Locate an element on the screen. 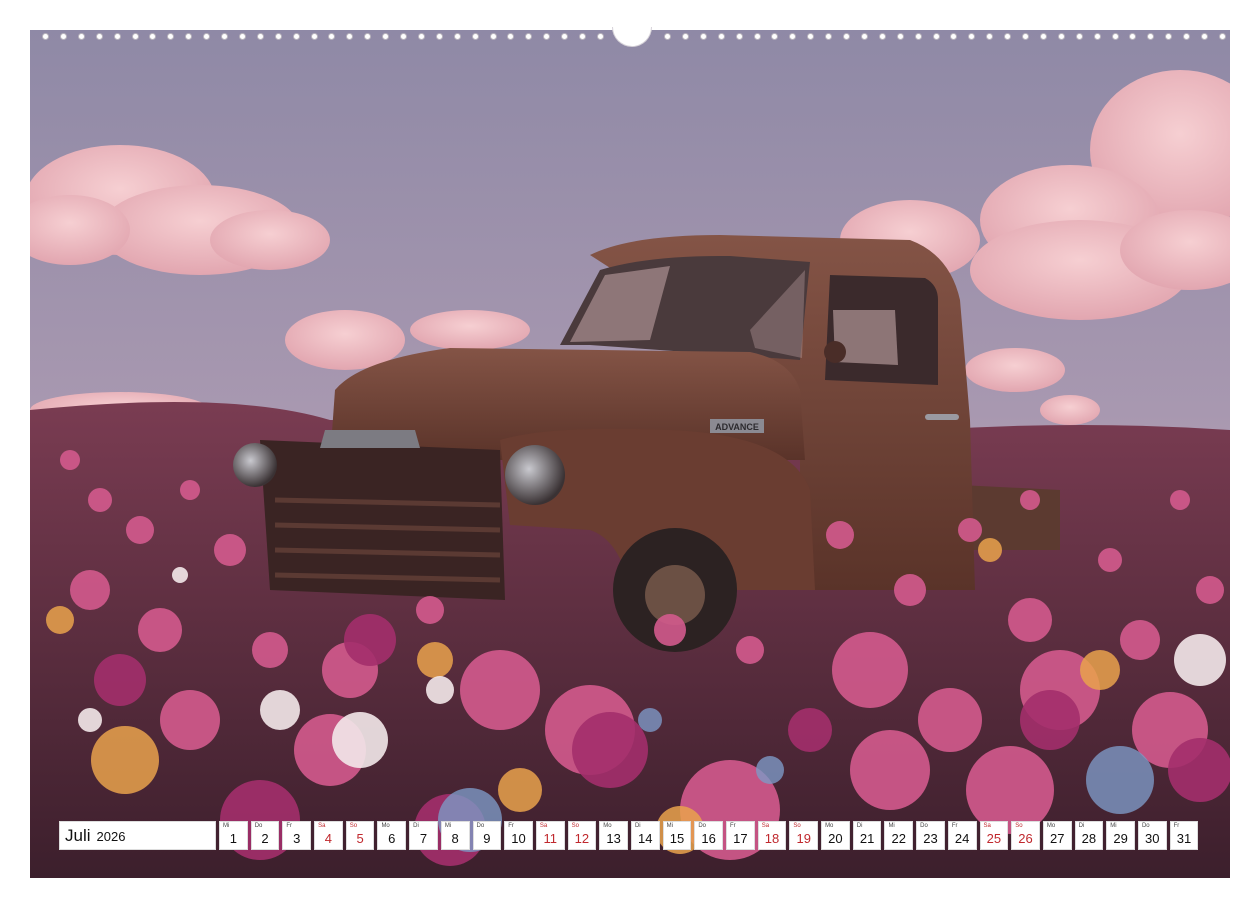  day-number: 10 is located at coordinates (518, 838).